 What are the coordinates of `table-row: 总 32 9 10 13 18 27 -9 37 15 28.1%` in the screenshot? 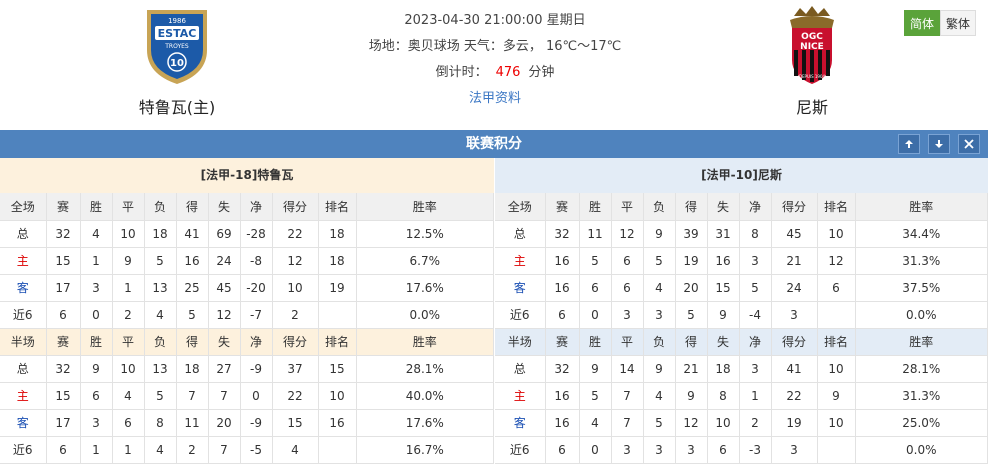 It's located at (247, 369).